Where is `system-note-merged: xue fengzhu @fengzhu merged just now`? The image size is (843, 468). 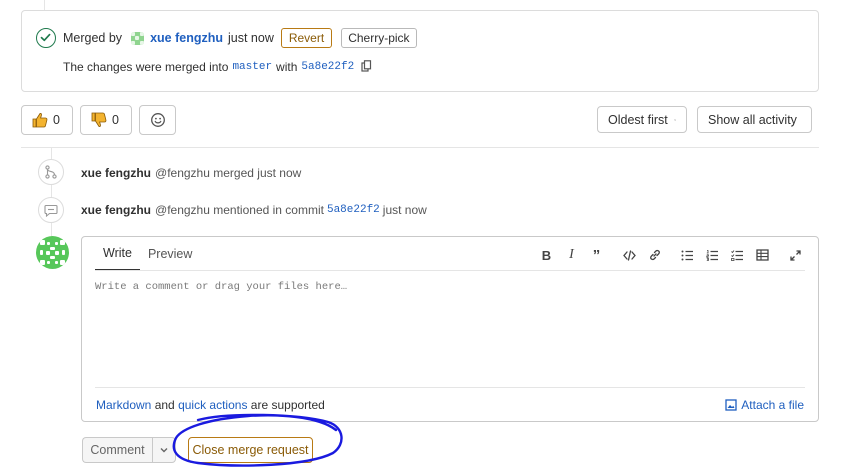 system-note-merged: xue fengzhu @fengzhu merged just now is located at coordinates (191, 173).